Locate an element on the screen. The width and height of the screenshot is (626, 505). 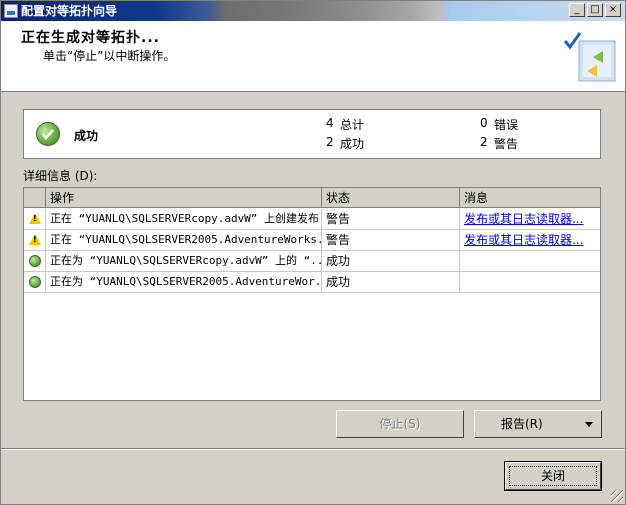
icon-column-header is located at coordinates (35, 198).